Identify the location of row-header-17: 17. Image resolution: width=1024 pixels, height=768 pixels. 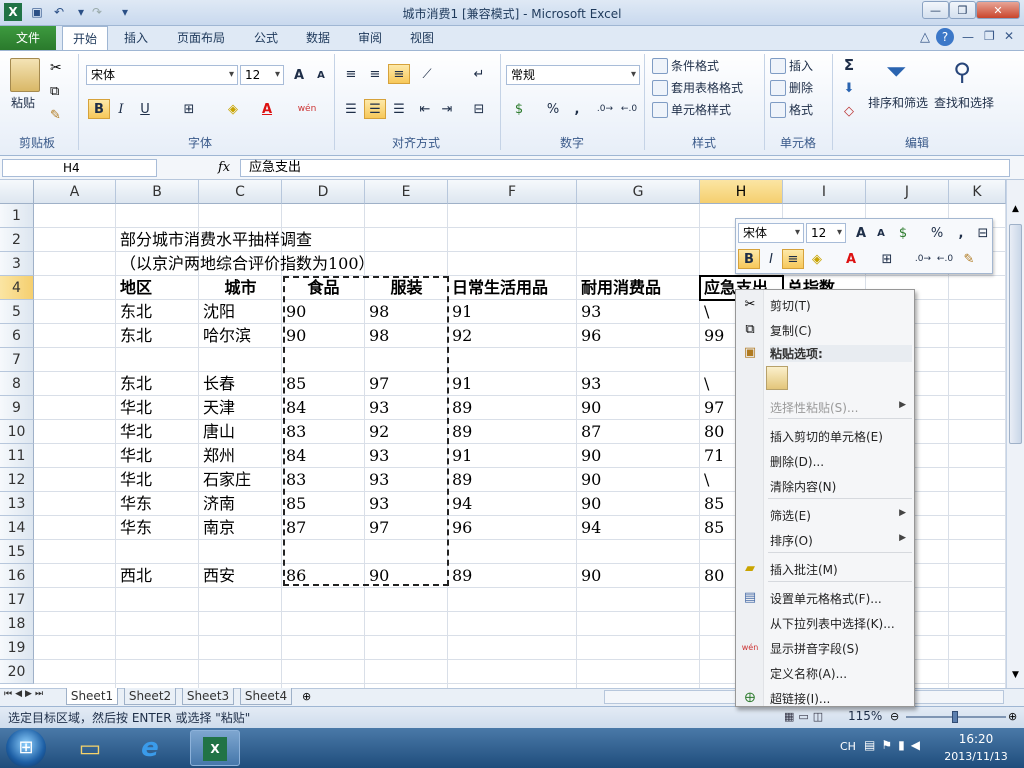
(17, 600).